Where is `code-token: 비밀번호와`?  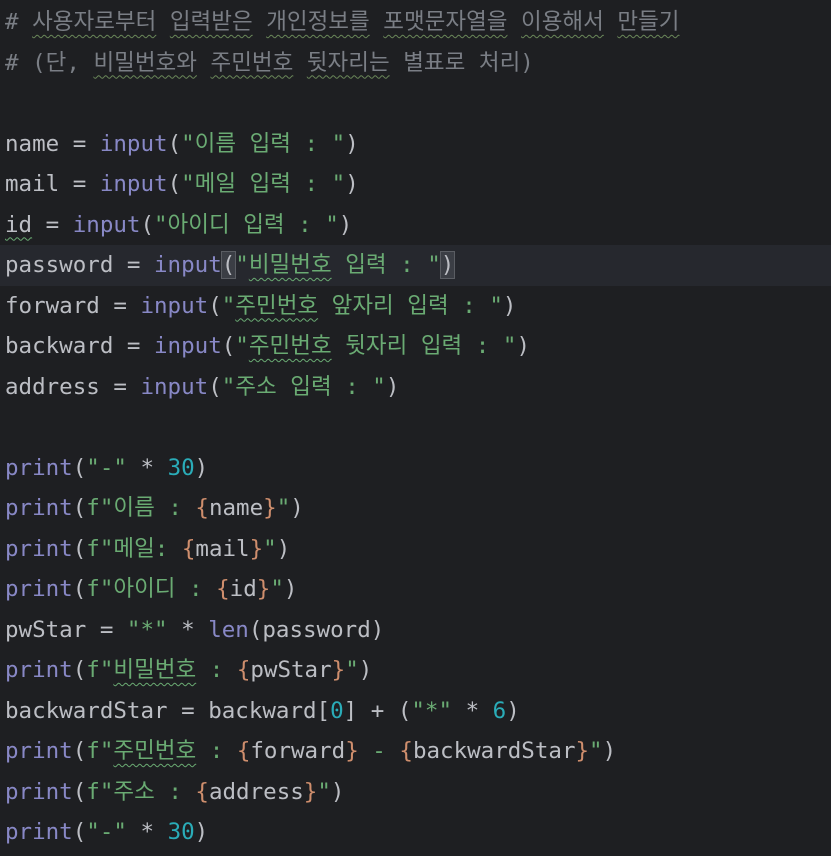 code-token: 비밀번호와 is located at coordinates (145, 62).